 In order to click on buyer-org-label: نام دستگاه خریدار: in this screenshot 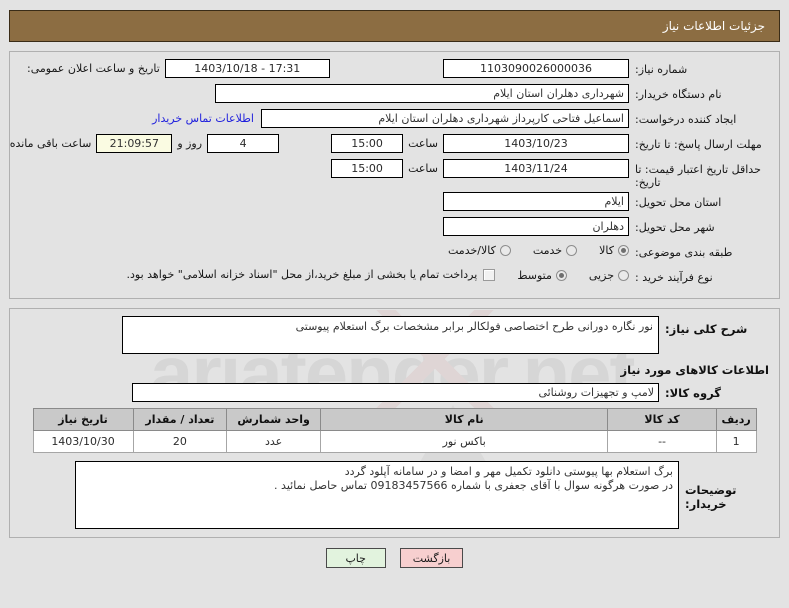, I will do `click(678, 94)`.